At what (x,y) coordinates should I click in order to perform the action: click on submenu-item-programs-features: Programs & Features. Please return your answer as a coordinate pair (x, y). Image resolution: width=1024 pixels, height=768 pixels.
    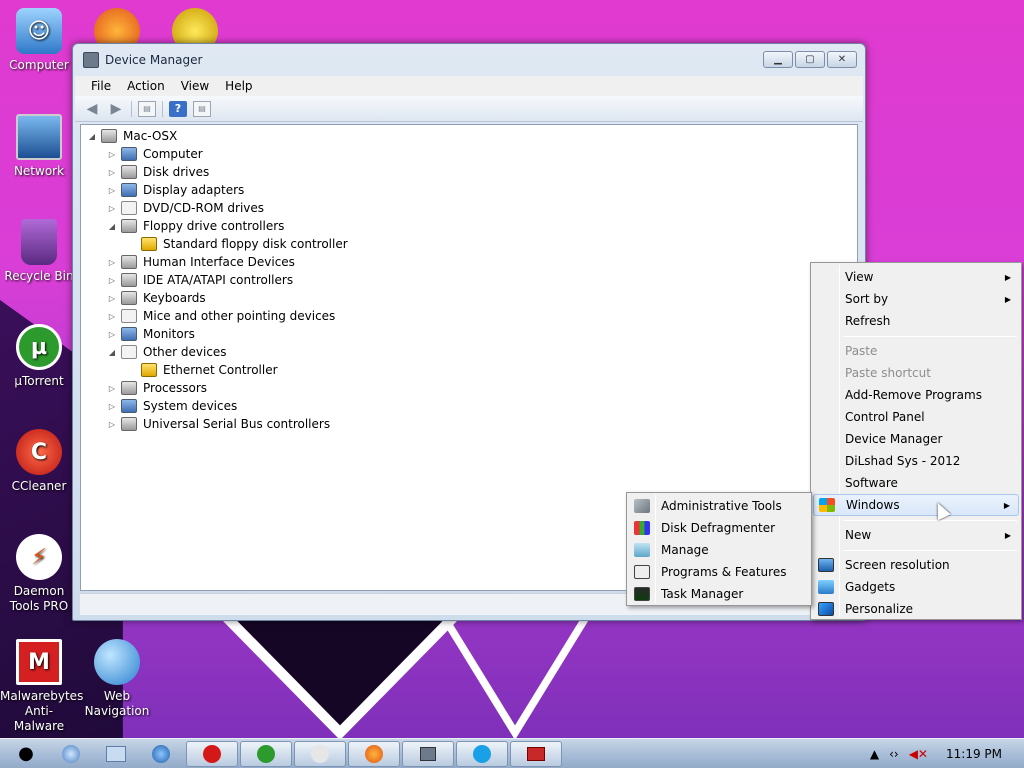
    Looking at the image, I should click on (719, 572).